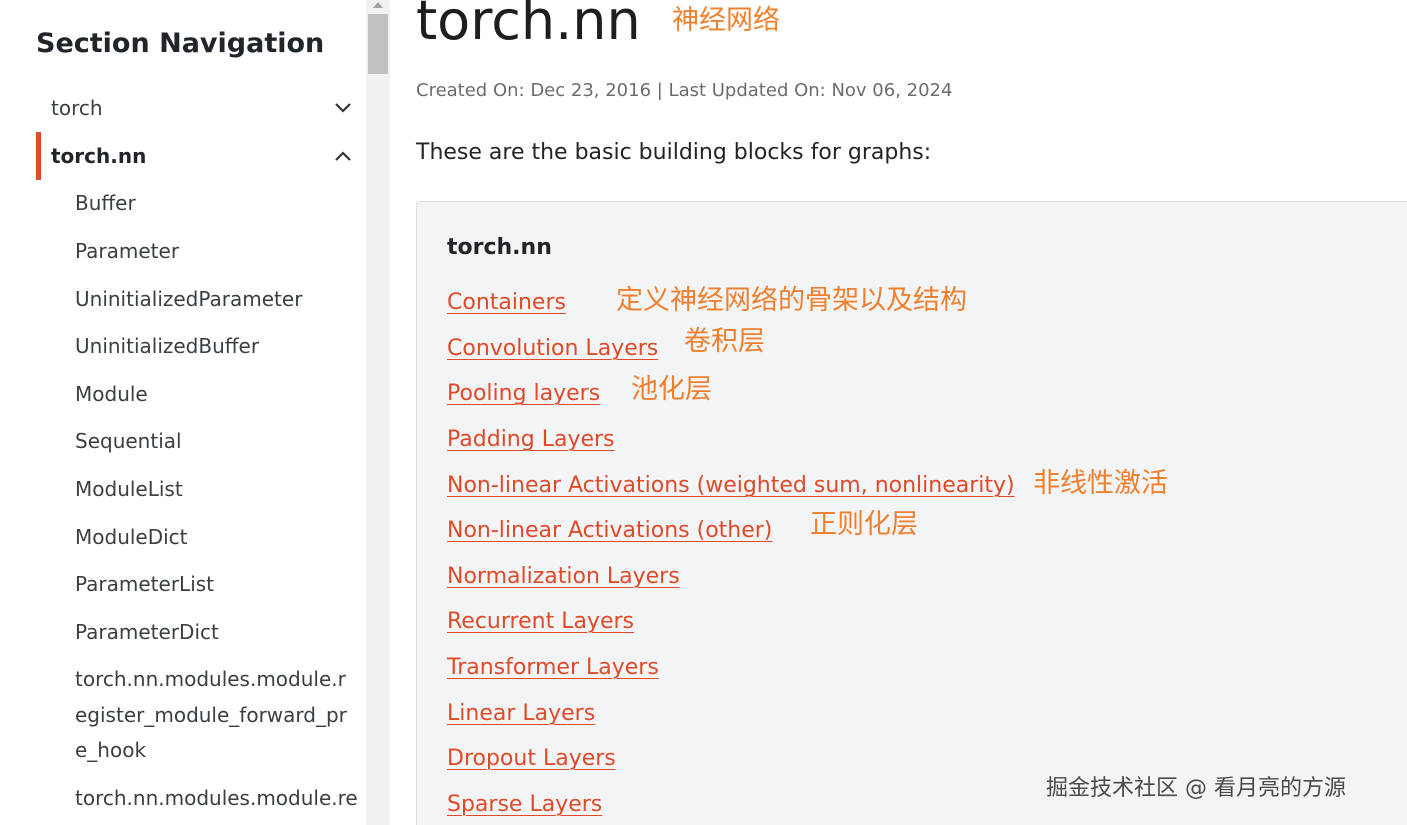 The height and width of the screenshot is (825, 1407). What do you see at coordinates (671, 389) in the screenshot?
I see `annotation-pooling: 池化层` at bounding box center [671, 389].